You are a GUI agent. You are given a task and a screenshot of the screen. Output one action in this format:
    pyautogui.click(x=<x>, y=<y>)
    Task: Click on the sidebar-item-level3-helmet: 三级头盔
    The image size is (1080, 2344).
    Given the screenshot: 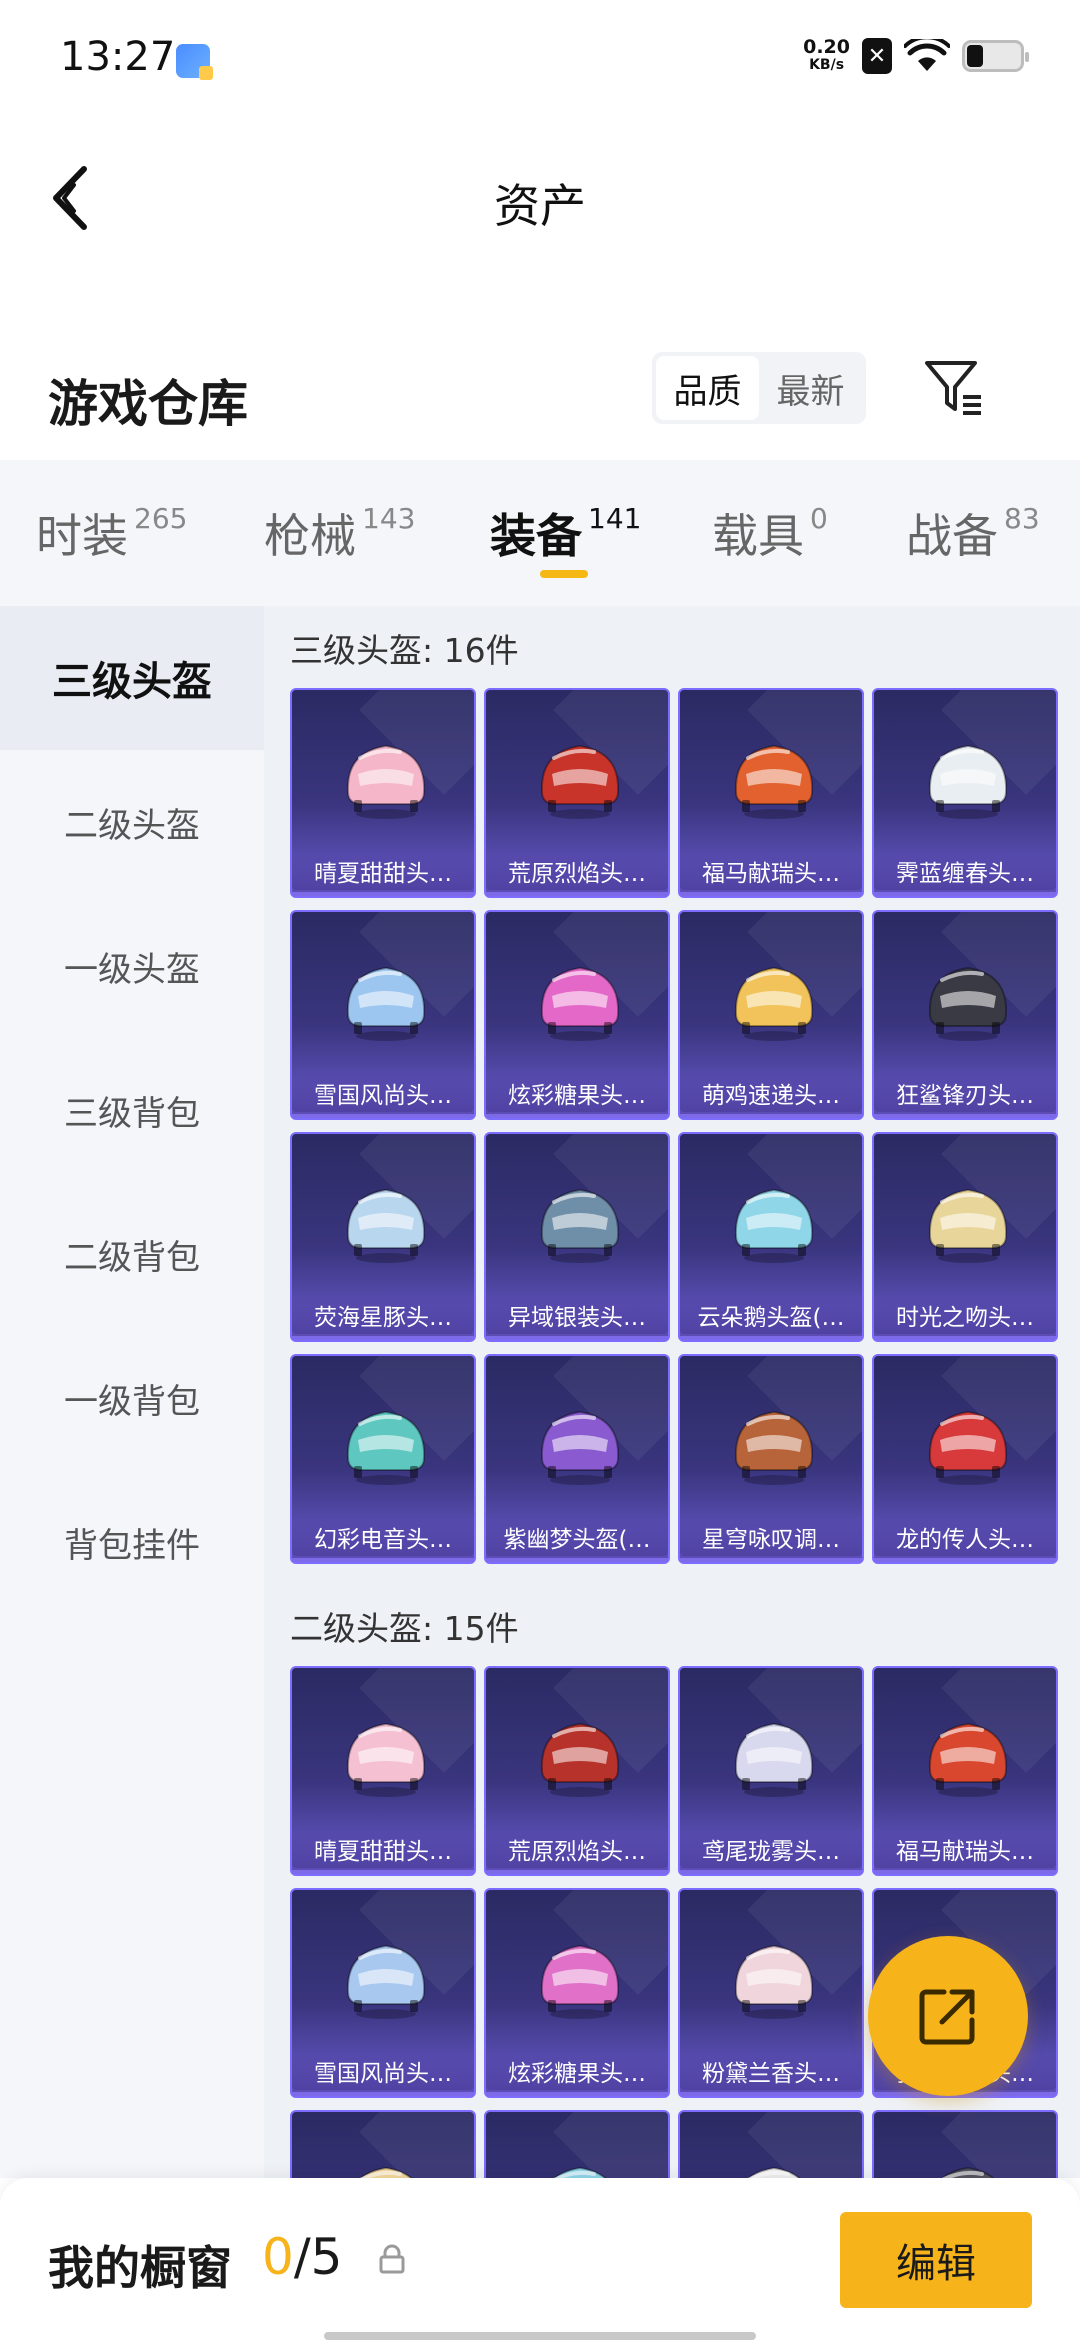 What is the action you would take?
    pyautogui.click(x=132, y=678)
    